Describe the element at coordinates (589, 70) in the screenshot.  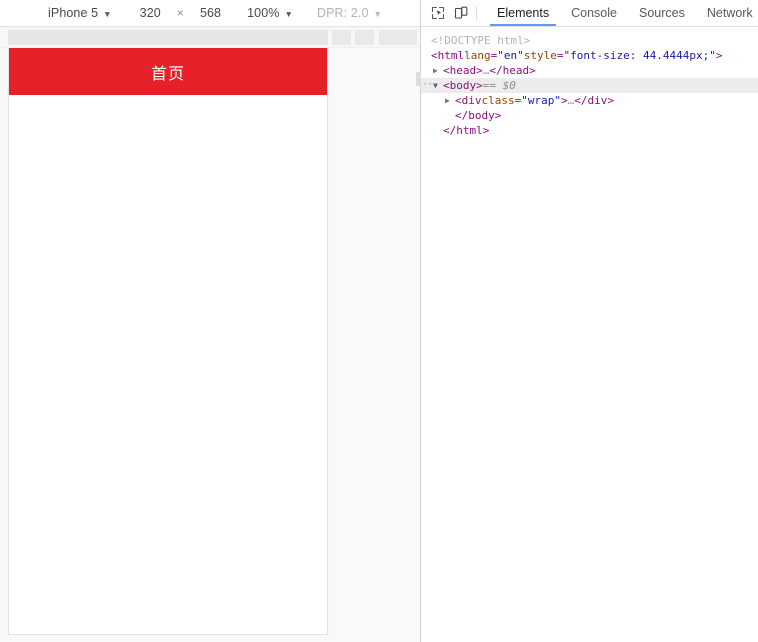
I see `dom-node-head: ▶ < head >… </head >` at that location.